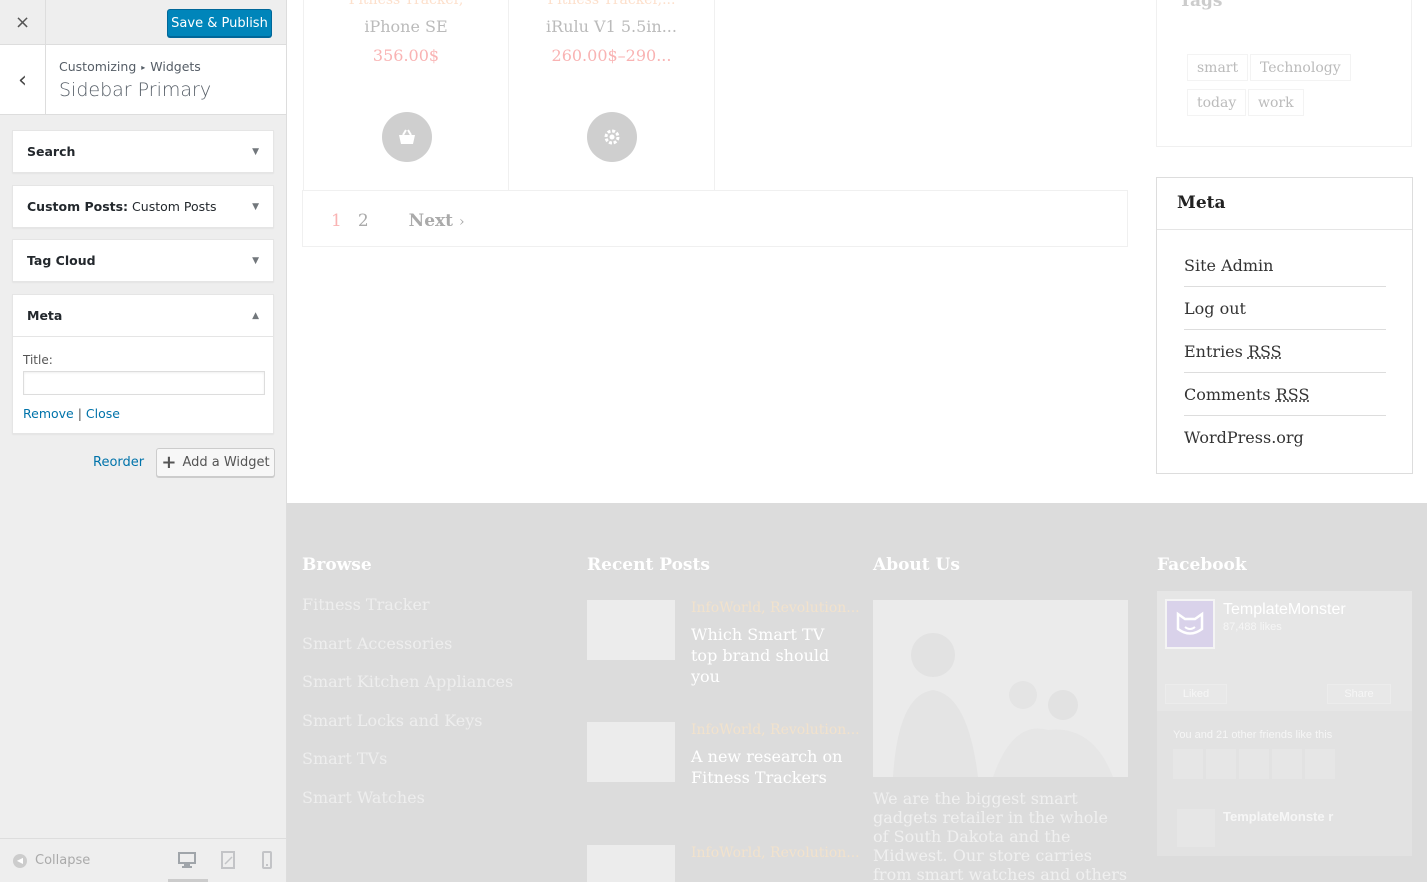  What do you see at coordinates (1264, 351) in the screenshot?
I see `rss-abbr: RSS` at bounding box center [1264, 351].